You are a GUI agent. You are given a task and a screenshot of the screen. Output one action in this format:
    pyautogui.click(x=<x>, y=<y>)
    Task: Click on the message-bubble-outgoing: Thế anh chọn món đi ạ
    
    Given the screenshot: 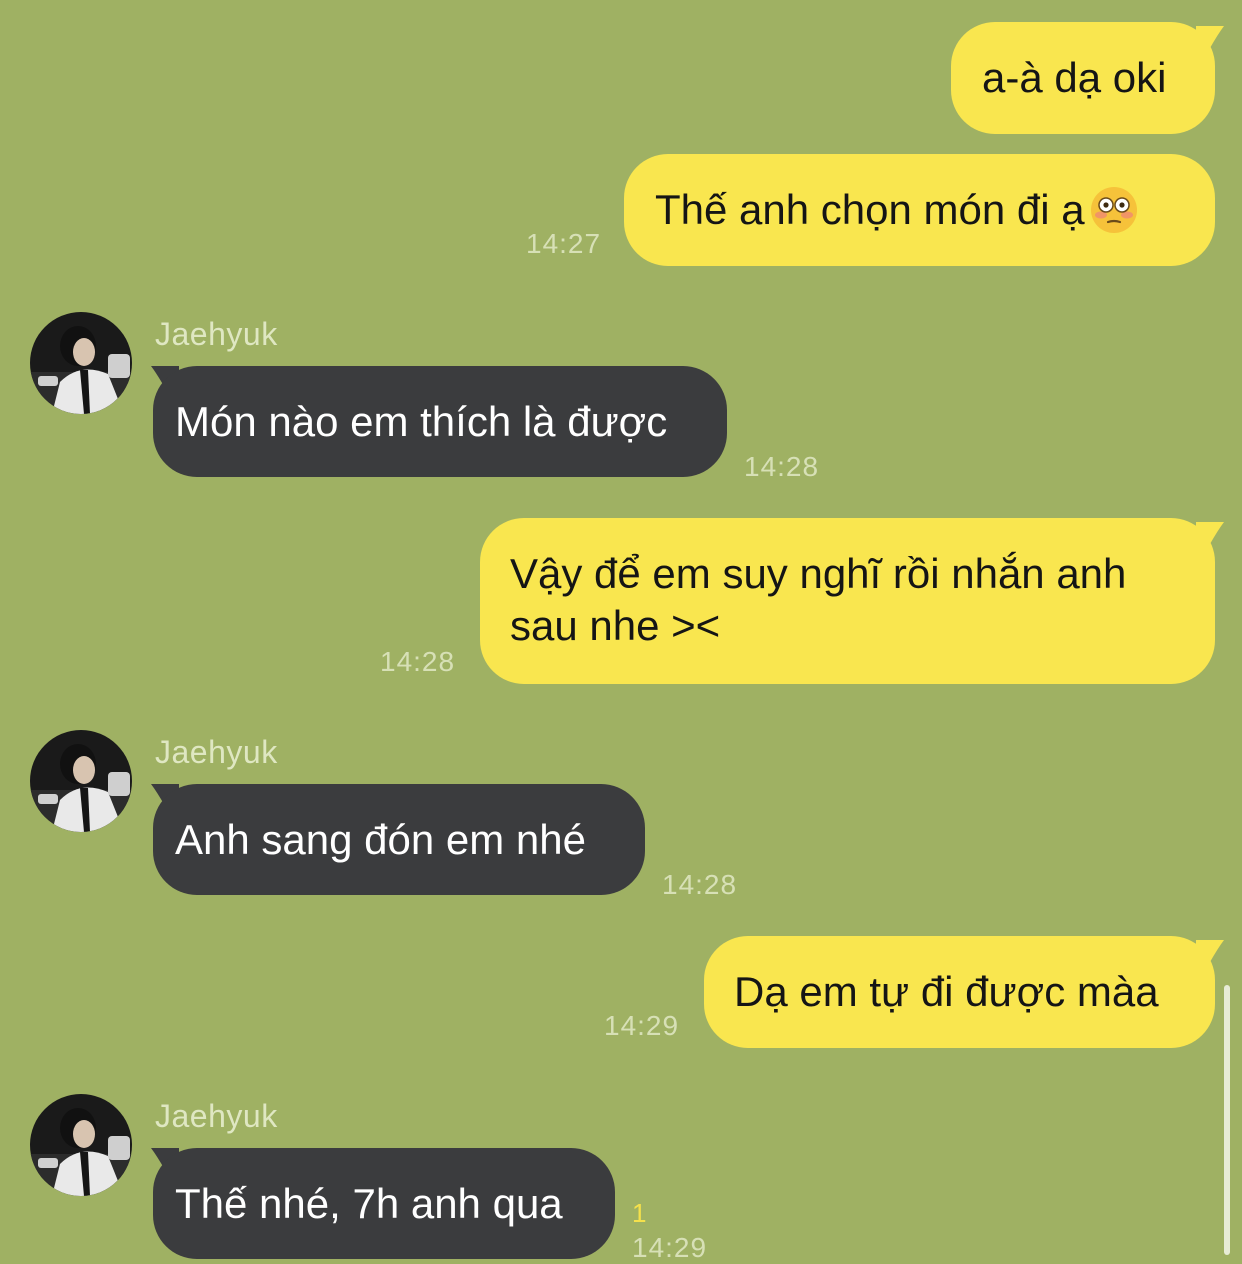 What is the action you would take?
    pyautogui.click(x=919, y=210)
    